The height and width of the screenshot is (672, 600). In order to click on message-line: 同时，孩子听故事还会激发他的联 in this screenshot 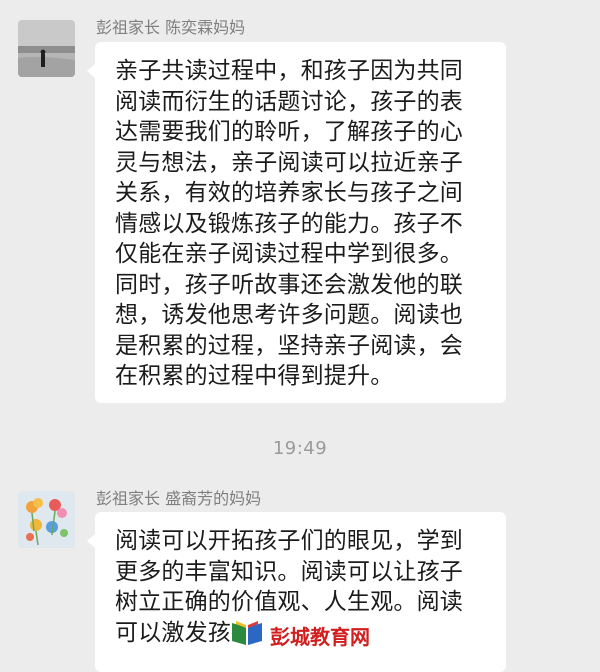, I will do `click(289, 284)`.